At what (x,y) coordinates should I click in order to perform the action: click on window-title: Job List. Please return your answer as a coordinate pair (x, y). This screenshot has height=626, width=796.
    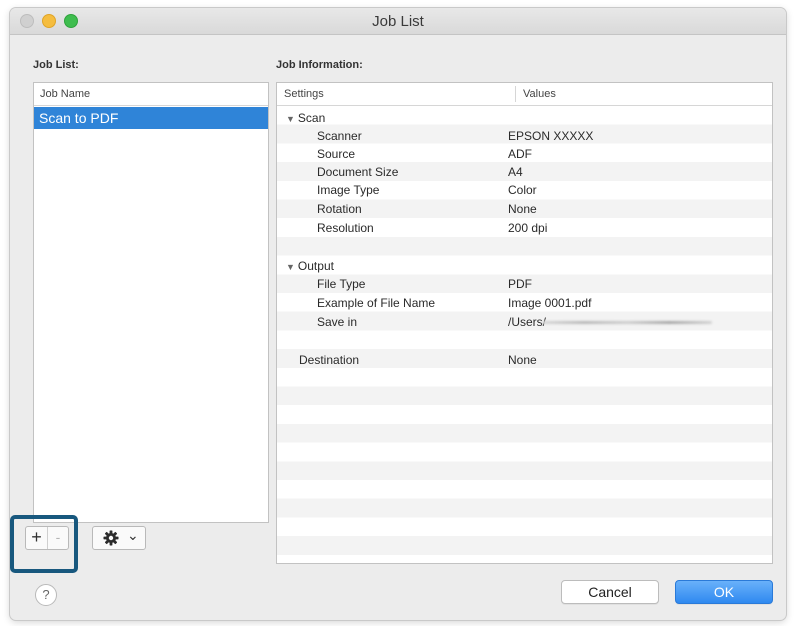
    Looking at the image, I should click on (398, 21).